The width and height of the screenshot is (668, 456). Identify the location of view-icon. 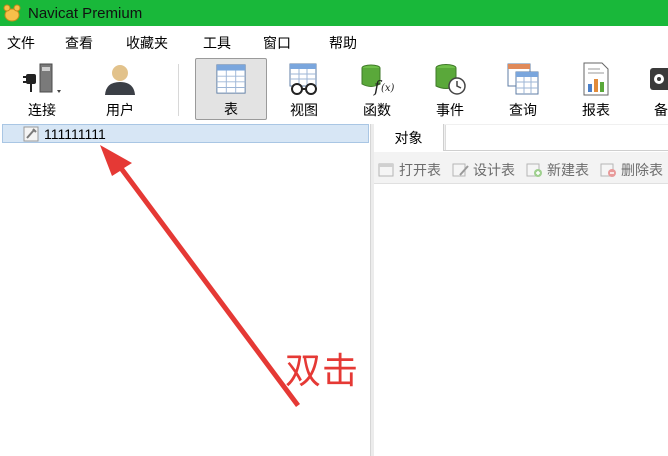
(303, 79).